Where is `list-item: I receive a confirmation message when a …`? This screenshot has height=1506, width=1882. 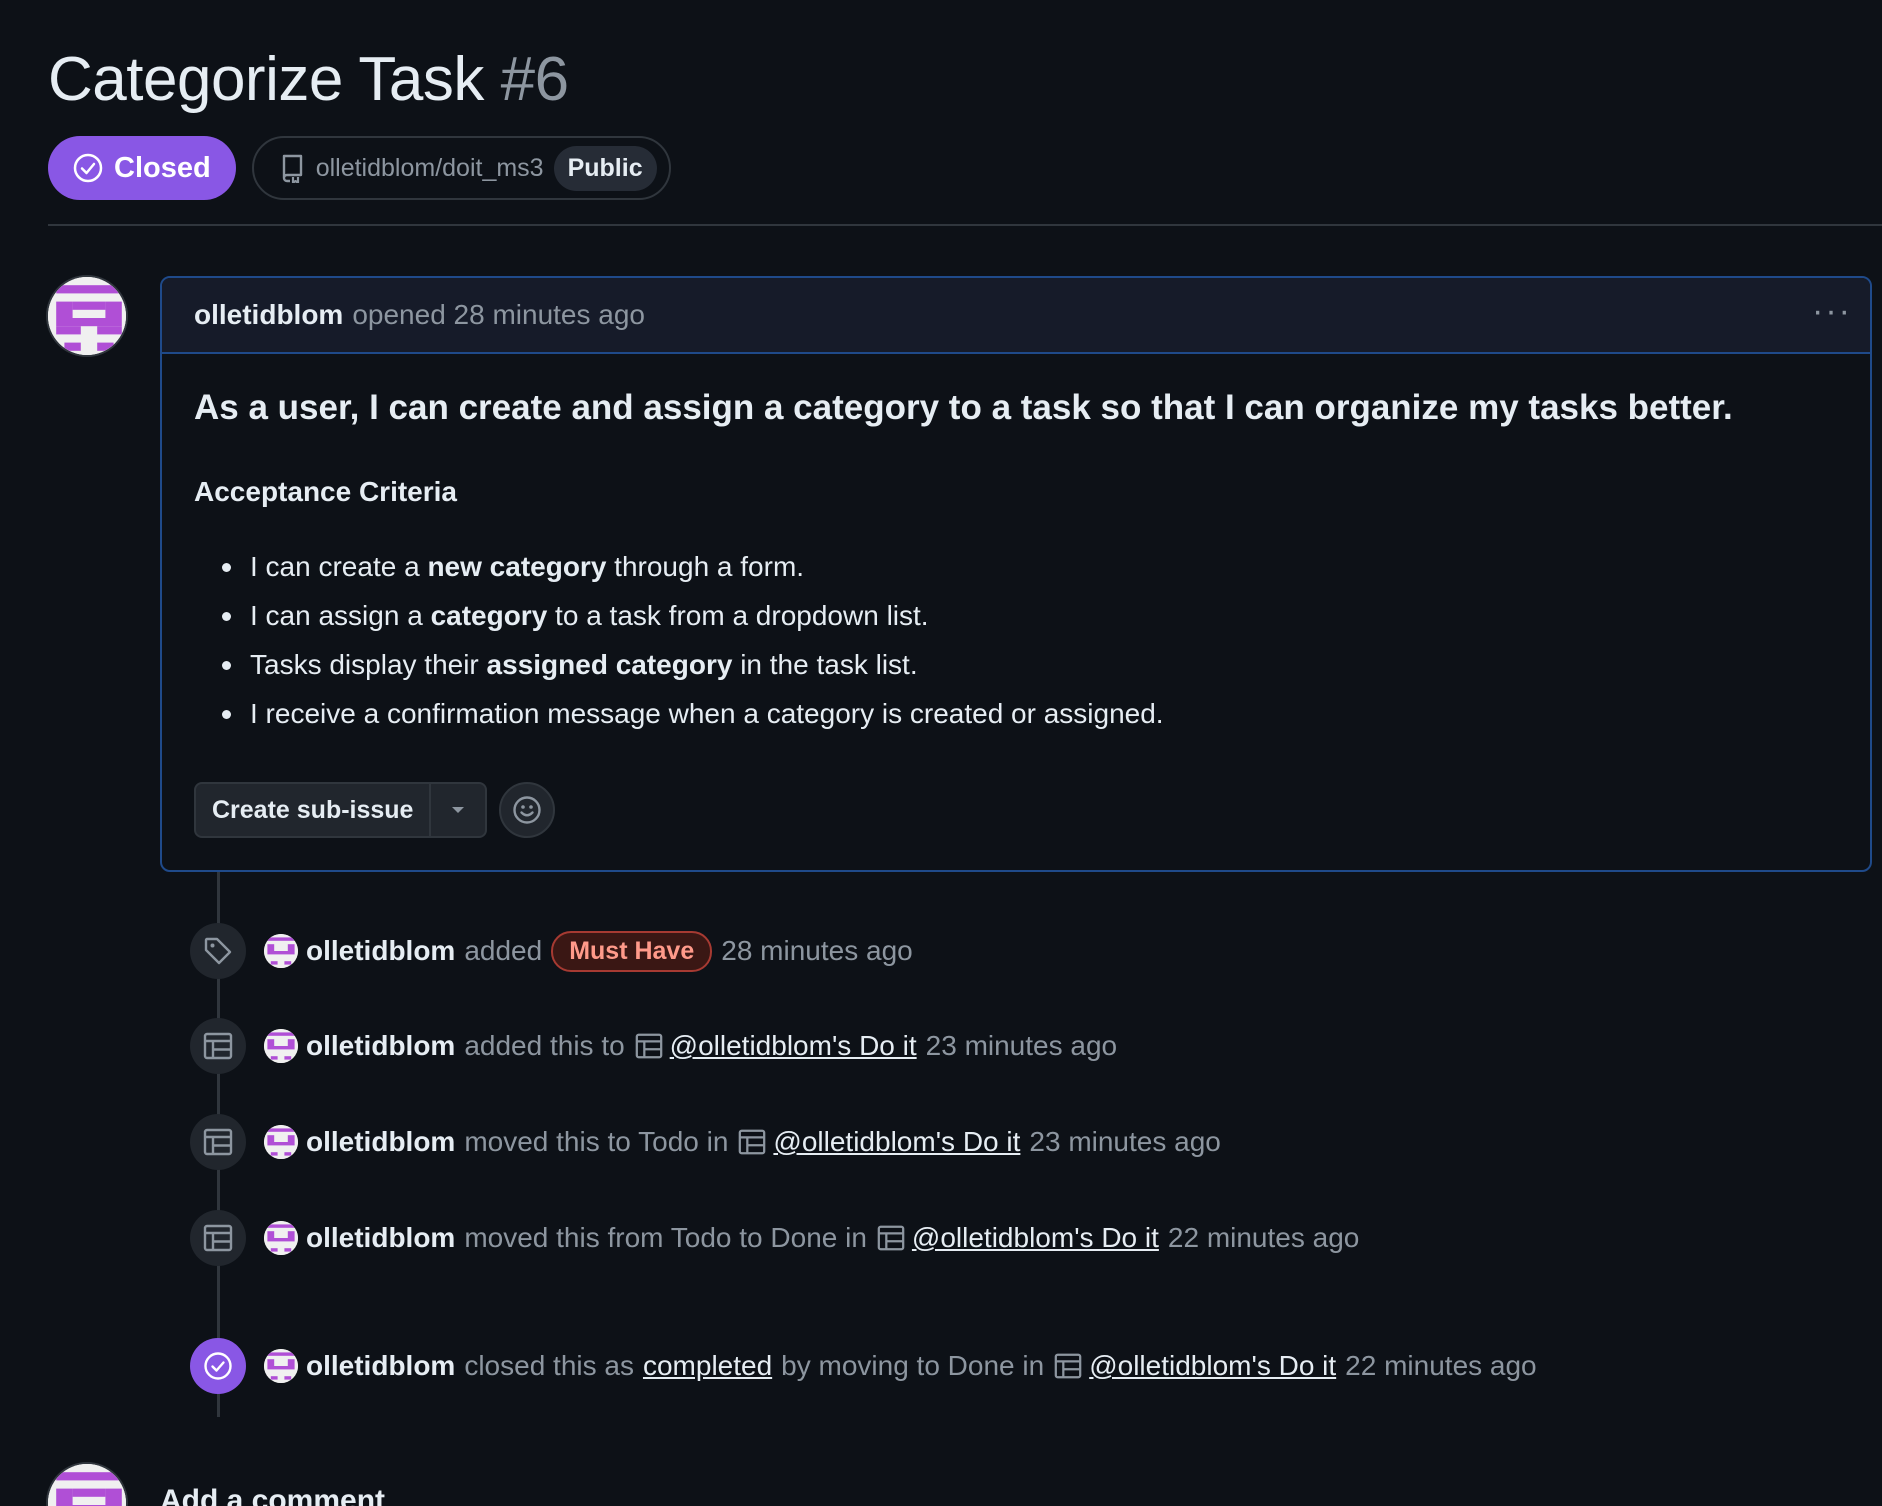 list-item: I receive a confirmation message when a … is located at coordinates (1030, 713).